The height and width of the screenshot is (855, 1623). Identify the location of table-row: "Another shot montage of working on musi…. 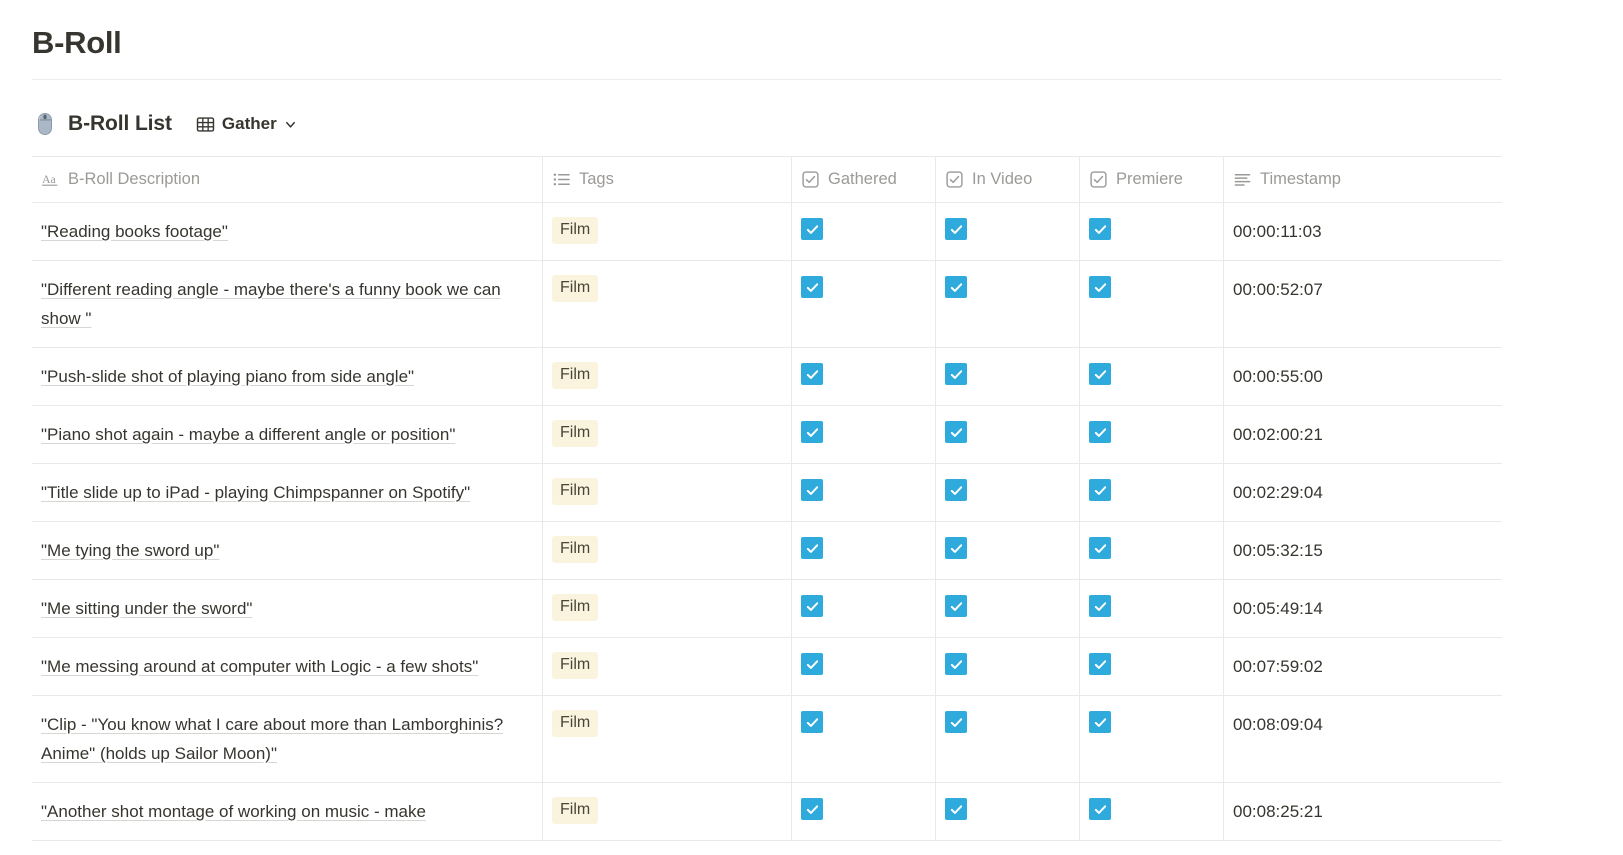
(767, 812).